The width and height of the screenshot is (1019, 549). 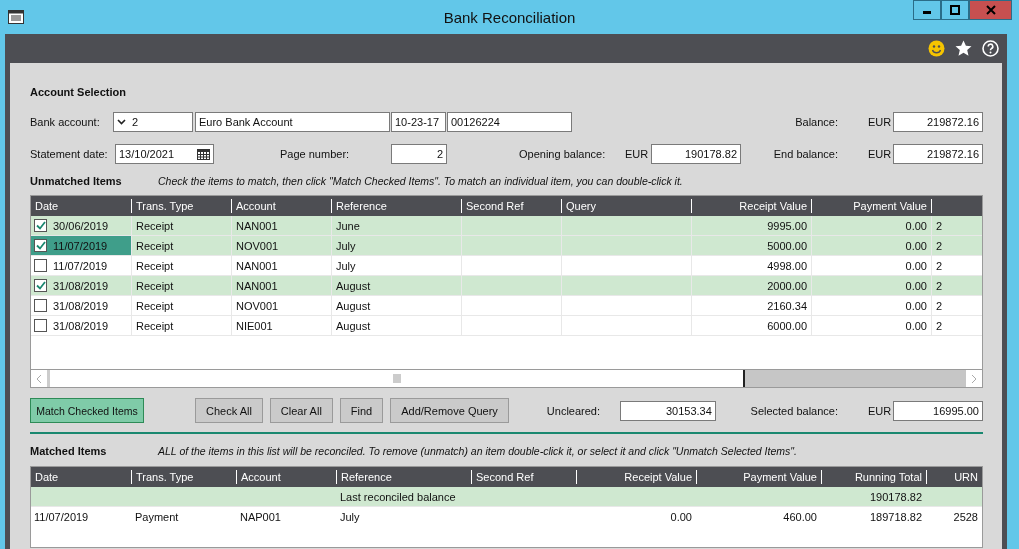 I want to click on table-cell: 190178.82, so click(x=896, y=496).